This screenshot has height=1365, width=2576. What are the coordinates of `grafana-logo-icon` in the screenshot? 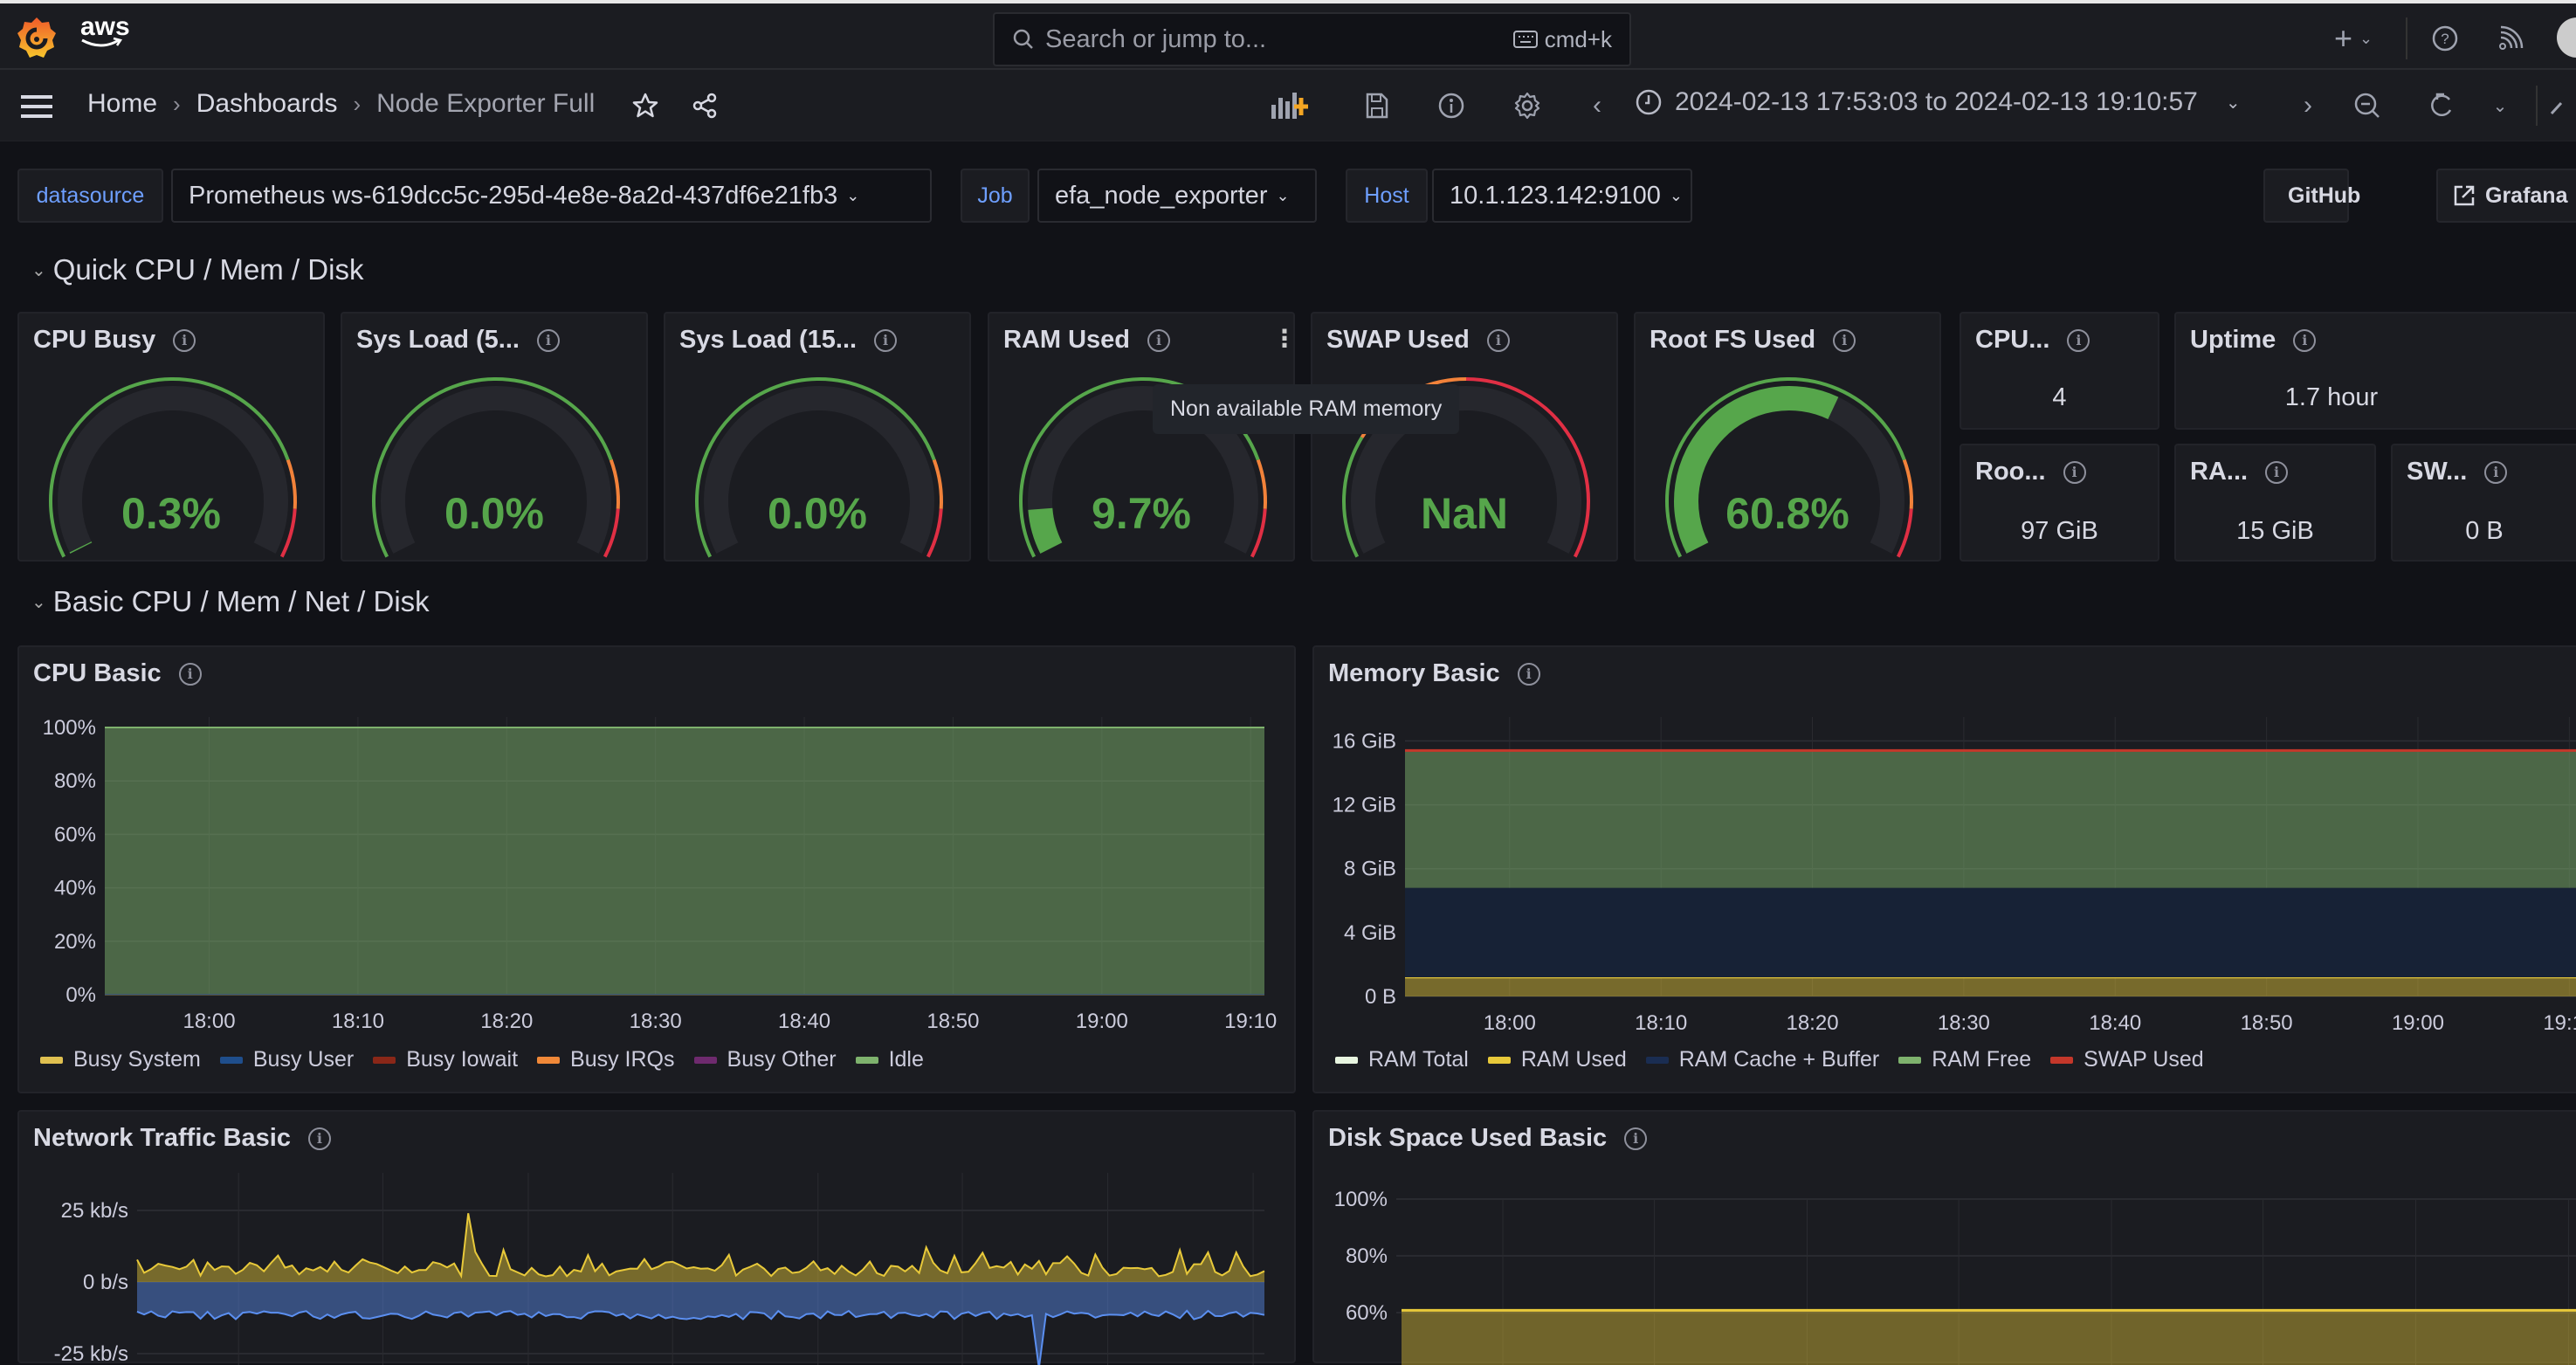 It's located at (37, 40).